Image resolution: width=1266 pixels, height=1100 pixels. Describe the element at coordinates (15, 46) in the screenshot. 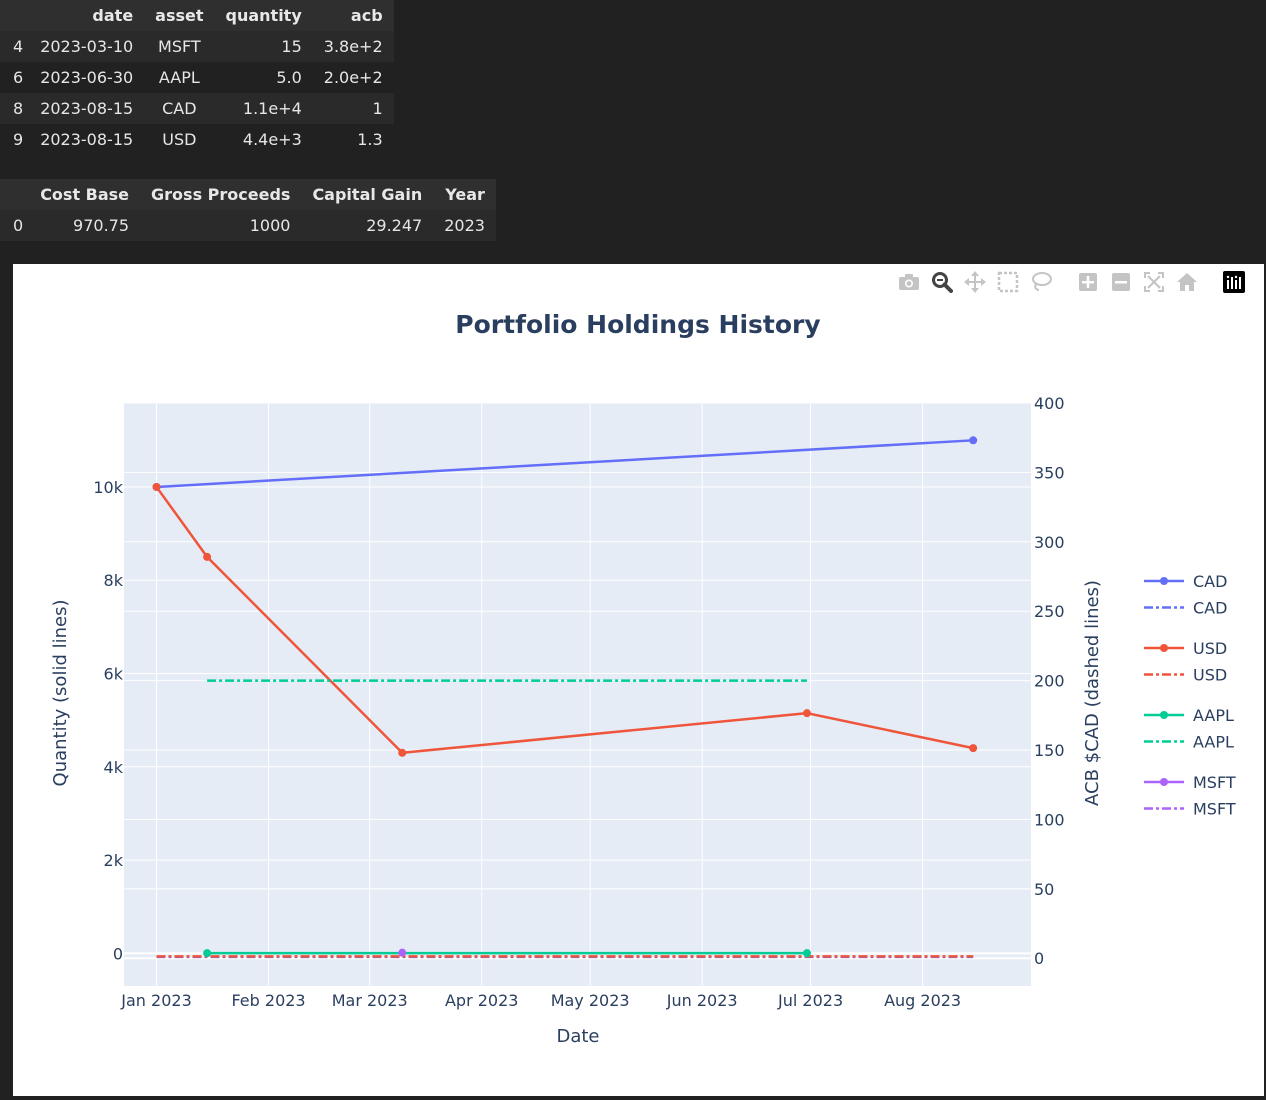

I see `row-index: 4` at that location.